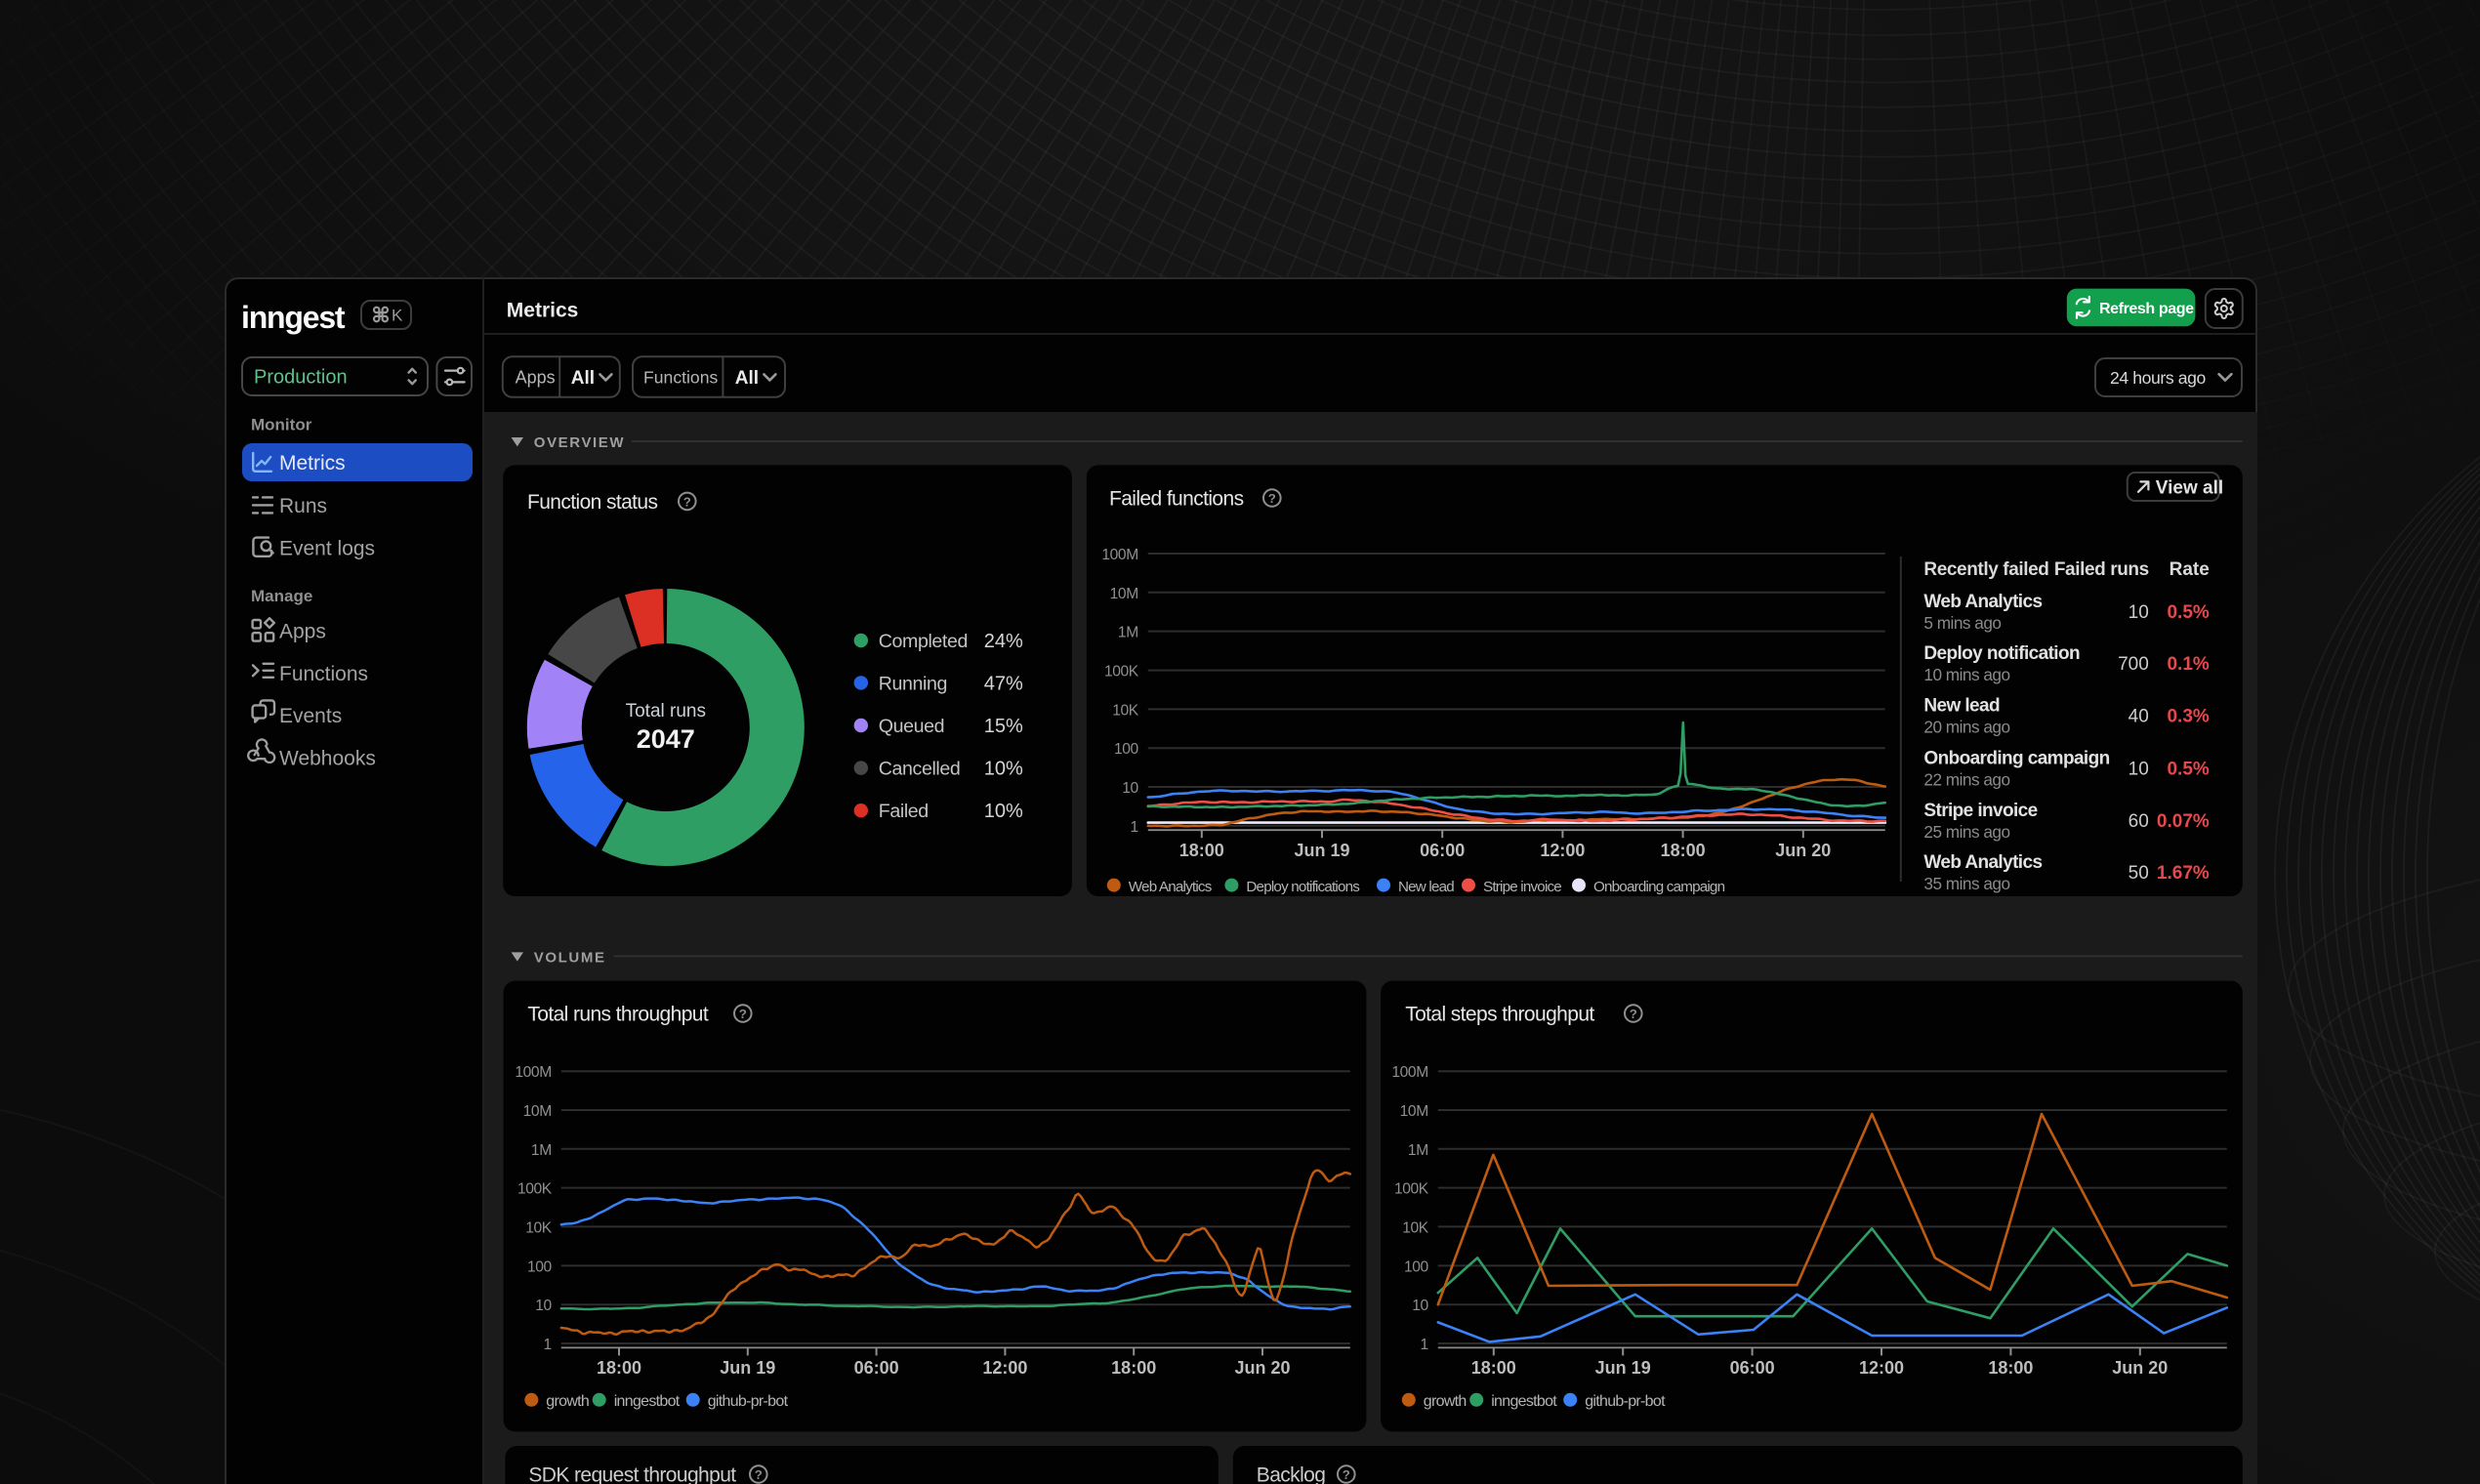  Describe the element at coordinates (665, 710) in the screenshot. I see `svg-text: Total runs` at that location.